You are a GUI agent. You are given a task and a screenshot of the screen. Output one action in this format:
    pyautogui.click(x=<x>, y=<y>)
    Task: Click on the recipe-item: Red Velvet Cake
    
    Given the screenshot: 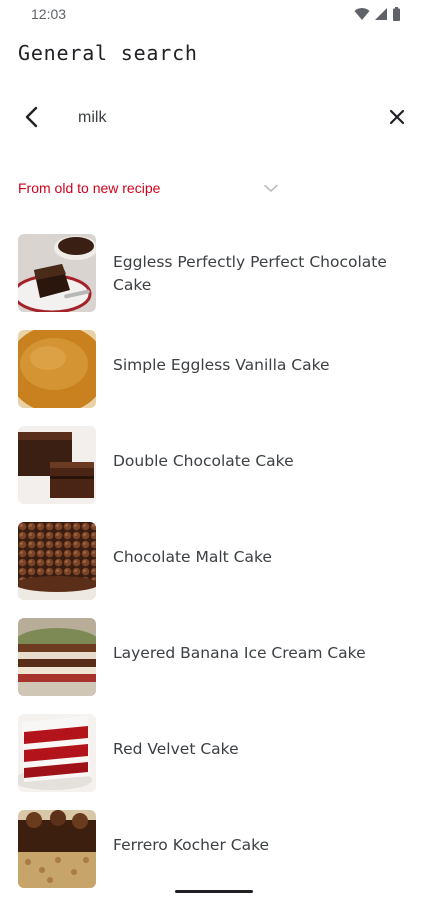 What is the action you would take?
    pyautogui.click(x=213, y=749)
    